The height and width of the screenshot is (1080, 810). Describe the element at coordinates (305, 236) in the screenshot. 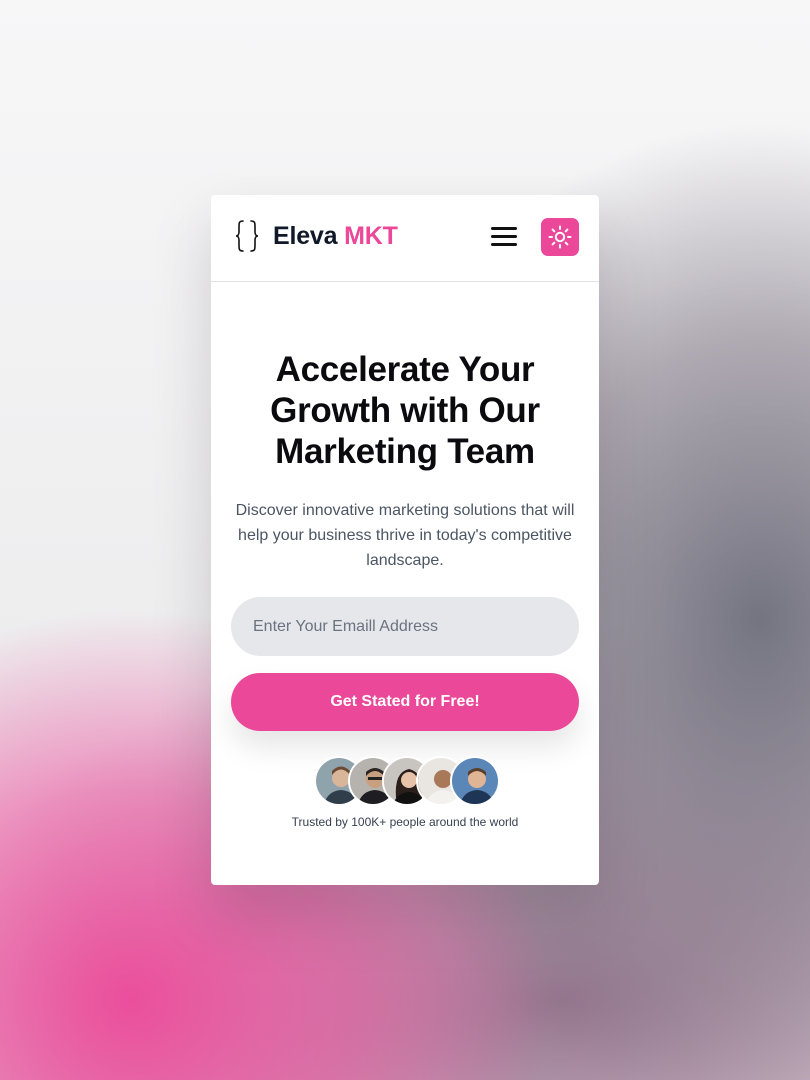

I see `brand-name: Eleva` at that location.